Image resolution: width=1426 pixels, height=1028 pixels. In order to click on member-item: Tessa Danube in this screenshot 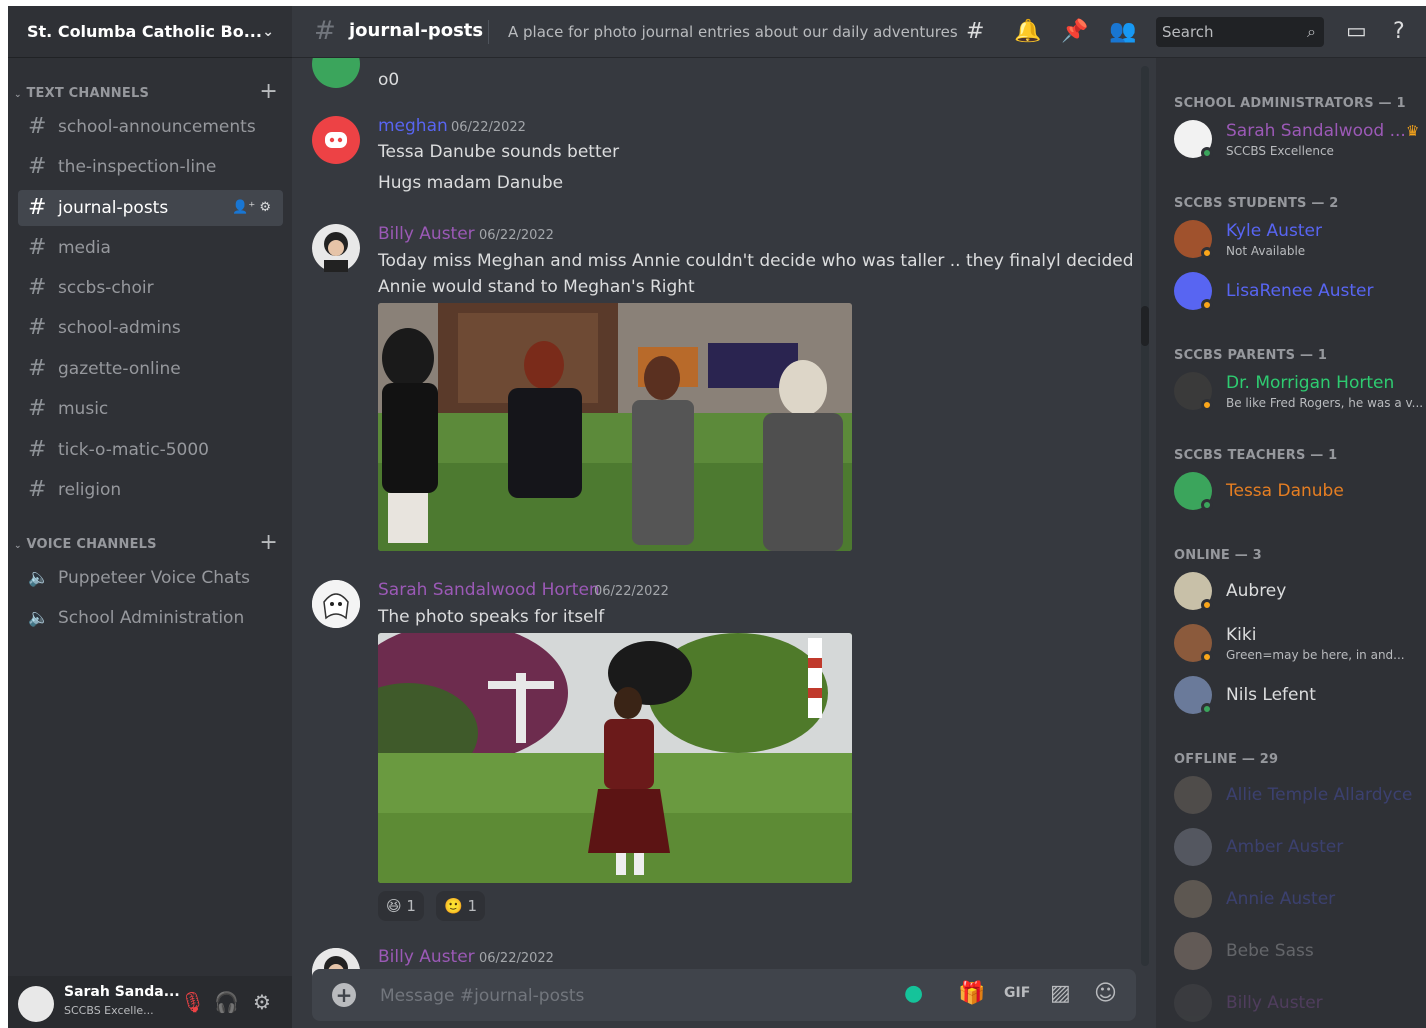, I will do `click(1299, 493)`.